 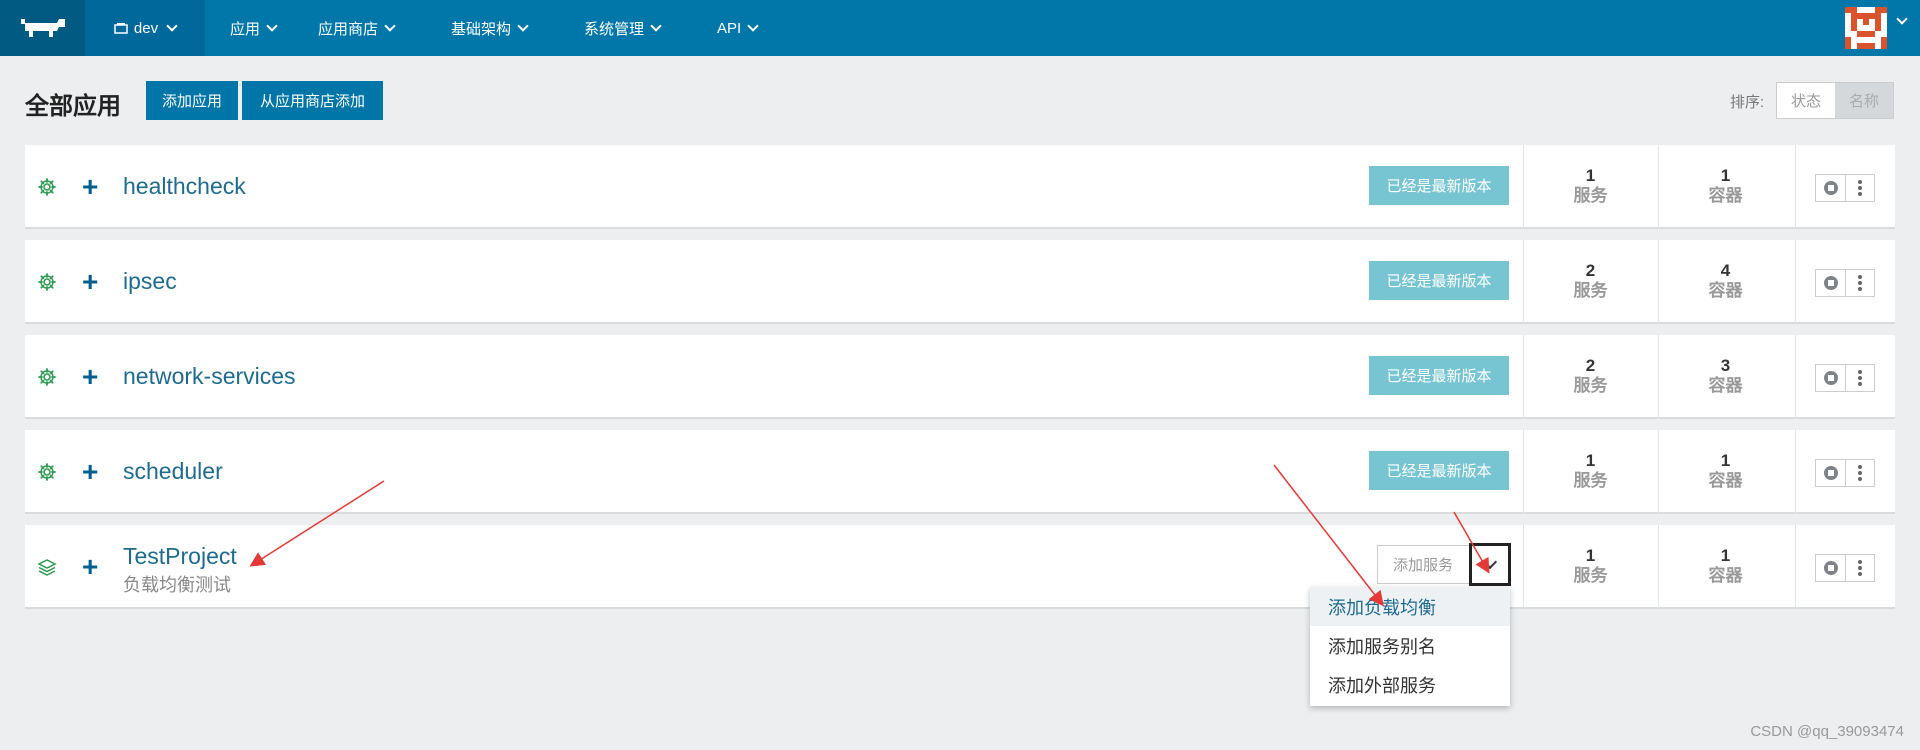 What do you see at coordinates (192, 100) in the screenshot?
I see `add-app-button: 添加应用` at bounding box center [192, 100].